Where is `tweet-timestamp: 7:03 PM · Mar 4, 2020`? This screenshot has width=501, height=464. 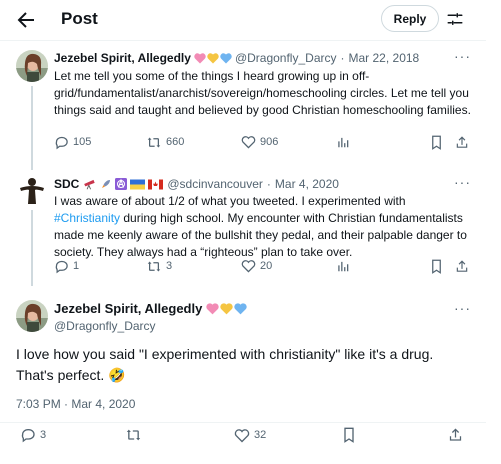
tweet-timestamp: 7:03 PM · Mar 4, 2020 is located at coordinates (75, 404).